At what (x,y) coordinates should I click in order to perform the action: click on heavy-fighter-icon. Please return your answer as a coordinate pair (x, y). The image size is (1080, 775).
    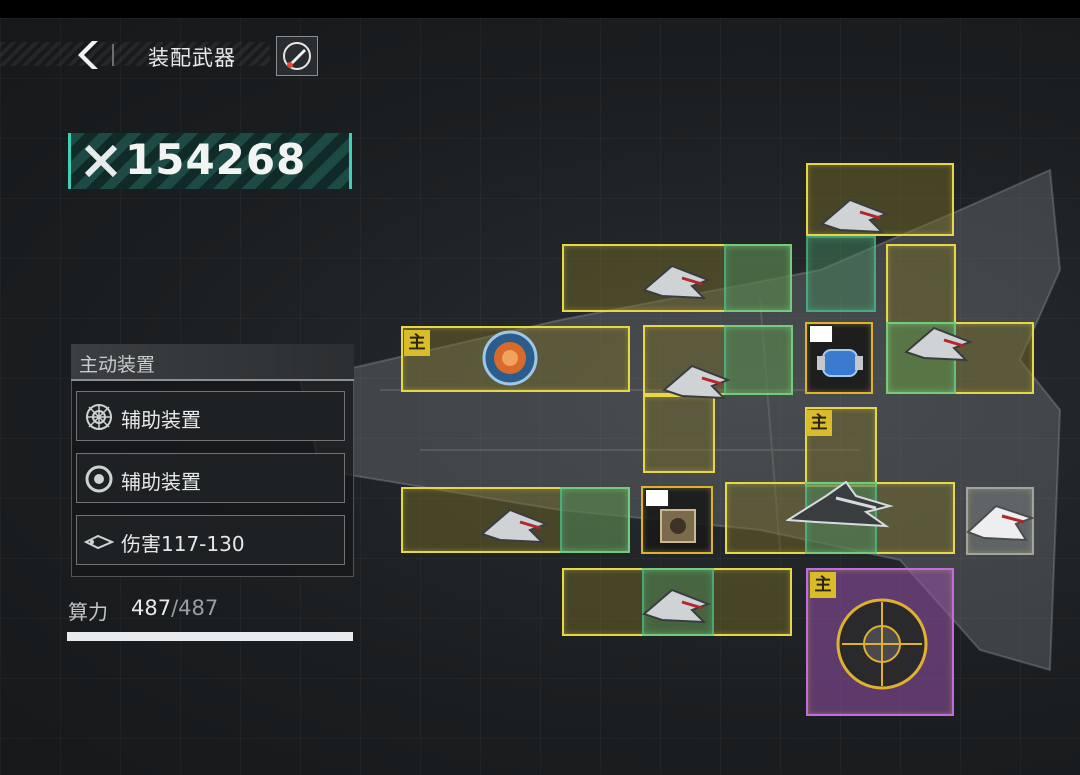
    Looking at the image, I should click on (840, 504).